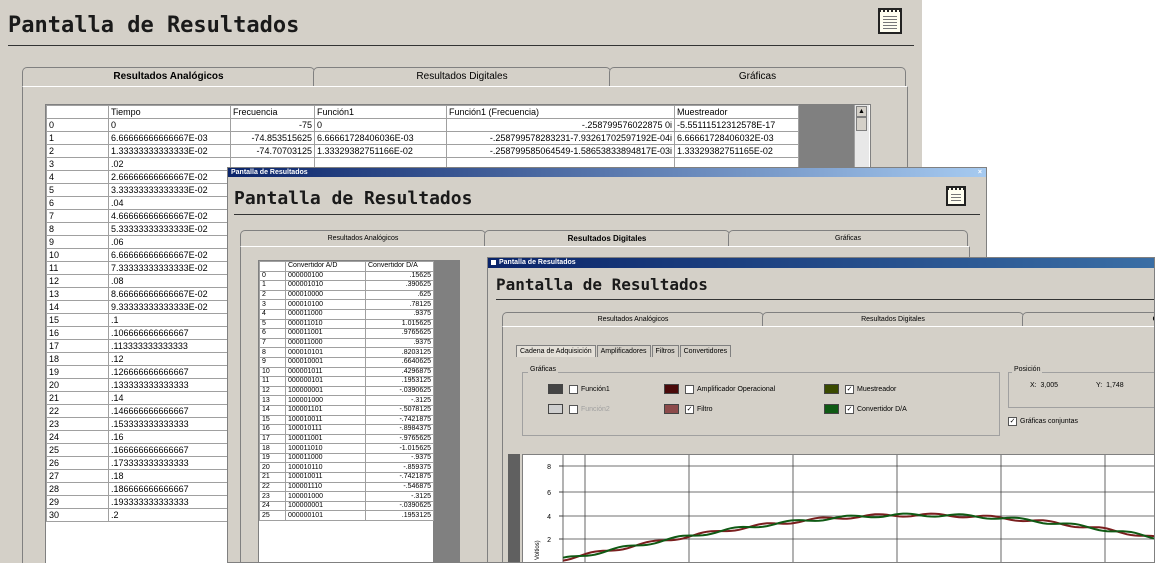 The width and height of the screenshot is (1155, 563). I want to click on chart-area: 8 6 4 2 Voltios), so click(838, 508).